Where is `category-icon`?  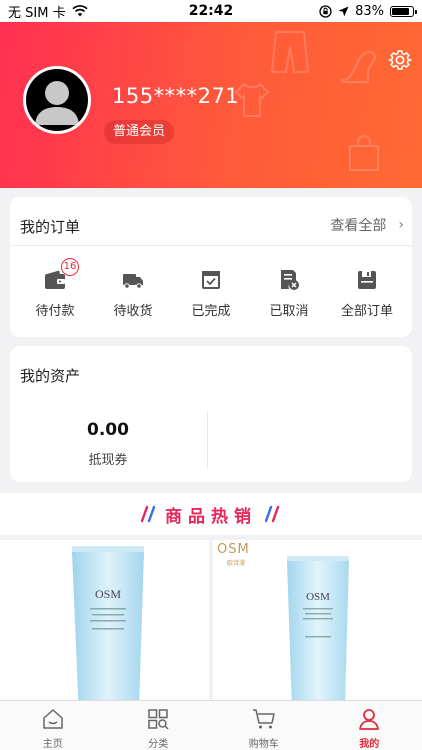
category-icon is located at coordinates (158, 719).